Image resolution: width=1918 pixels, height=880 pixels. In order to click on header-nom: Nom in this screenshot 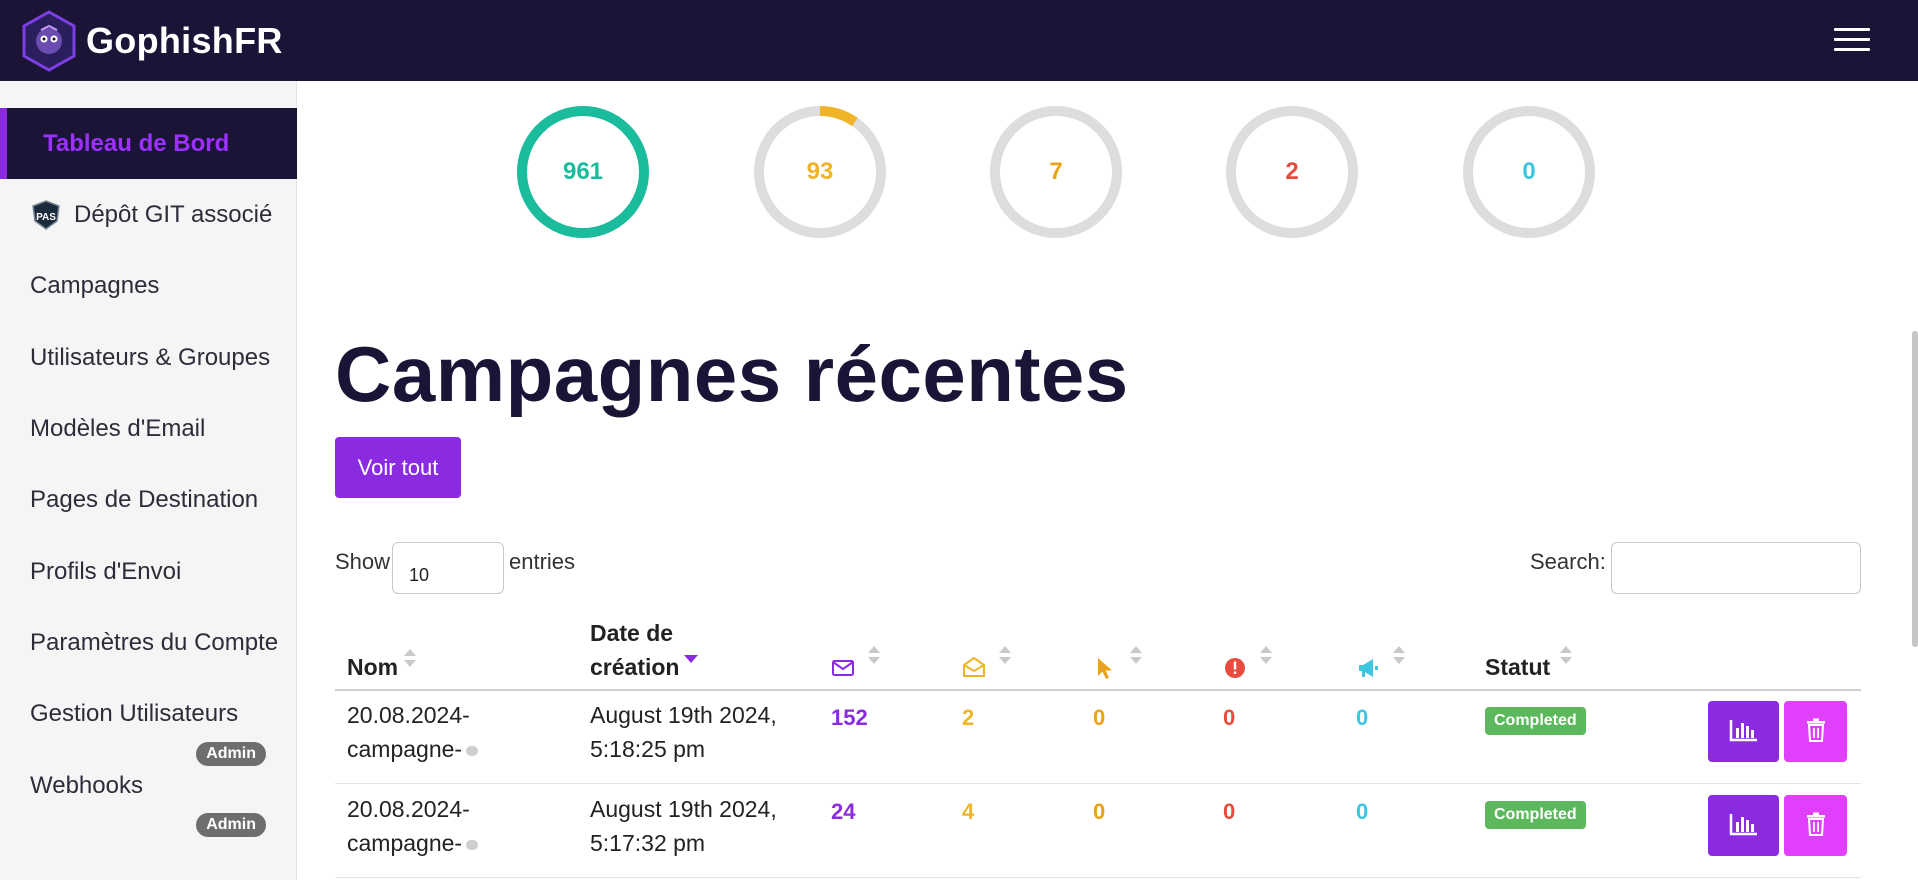, I will do `click(372, 667)`.